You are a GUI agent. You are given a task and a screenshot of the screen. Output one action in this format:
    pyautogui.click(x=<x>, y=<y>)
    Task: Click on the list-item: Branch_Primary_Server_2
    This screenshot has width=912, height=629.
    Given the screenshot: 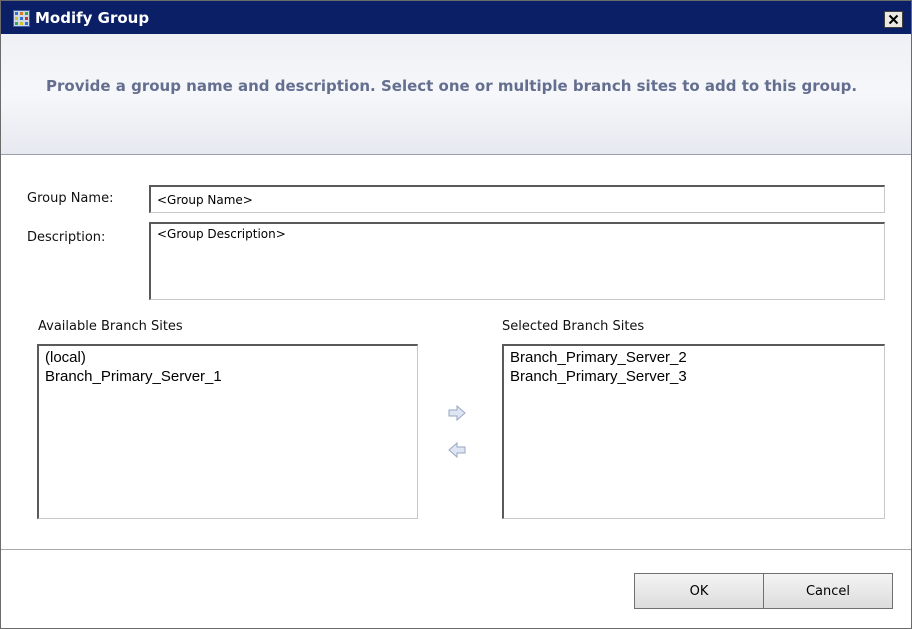 What is the action you would take?
    pyautogui.click(x=694, y=357)
    